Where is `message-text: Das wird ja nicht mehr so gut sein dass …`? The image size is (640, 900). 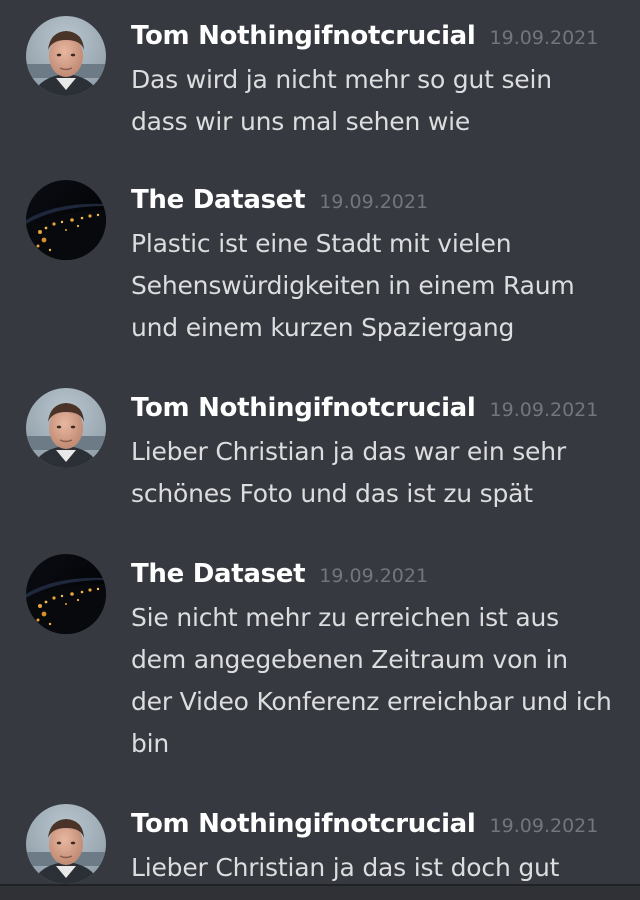
message-text: Das wird ja nicht mehr so gut sein dass … is located at coordinates (341, 100).